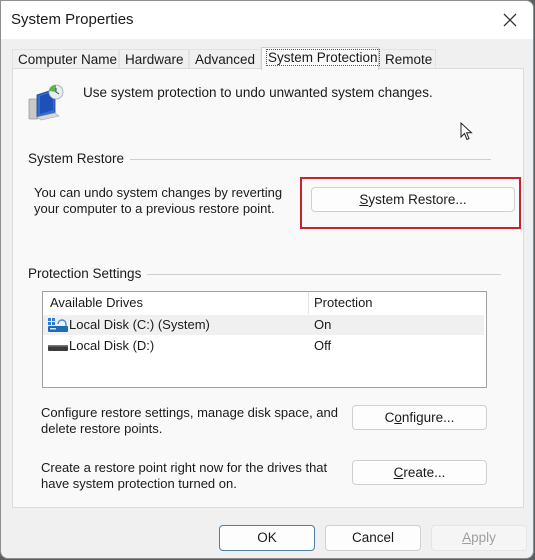 This screenshot has width=535, height=560. I want to click on tab-system-protection: System Protection, so click(320, 58).